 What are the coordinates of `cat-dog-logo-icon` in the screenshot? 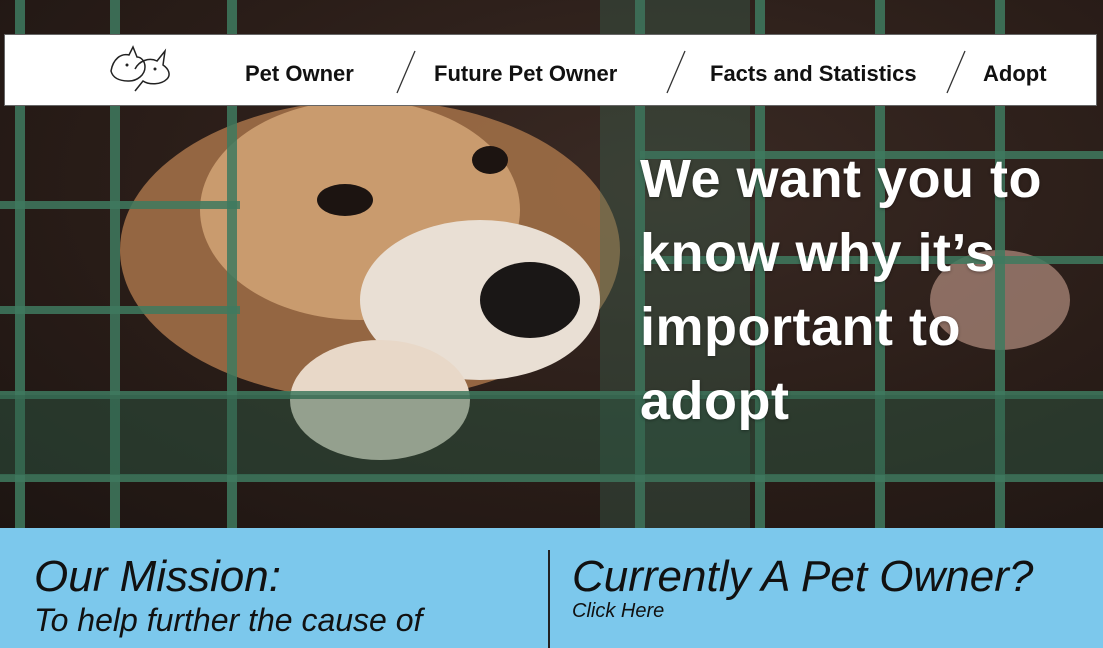 It's located at (140, 70).